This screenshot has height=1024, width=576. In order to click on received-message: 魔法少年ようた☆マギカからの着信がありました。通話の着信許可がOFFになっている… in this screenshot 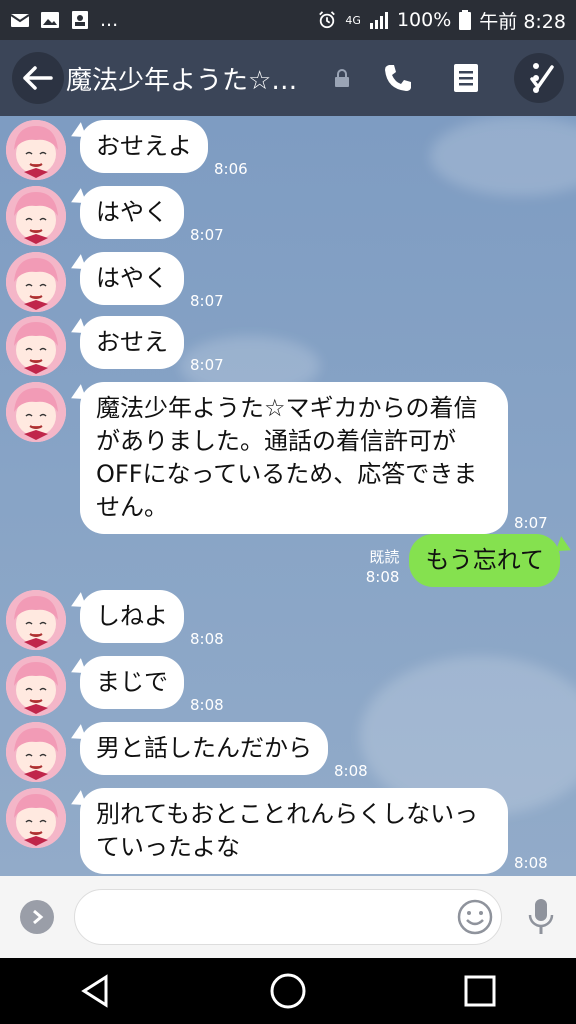, I will do `click(274, 458)`.